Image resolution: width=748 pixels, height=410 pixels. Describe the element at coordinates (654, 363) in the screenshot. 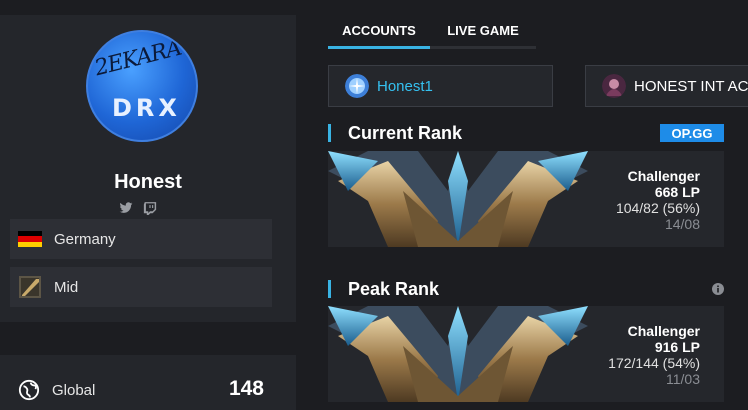

I see `rank-win-loss: 172/144 (54%)` at that location.